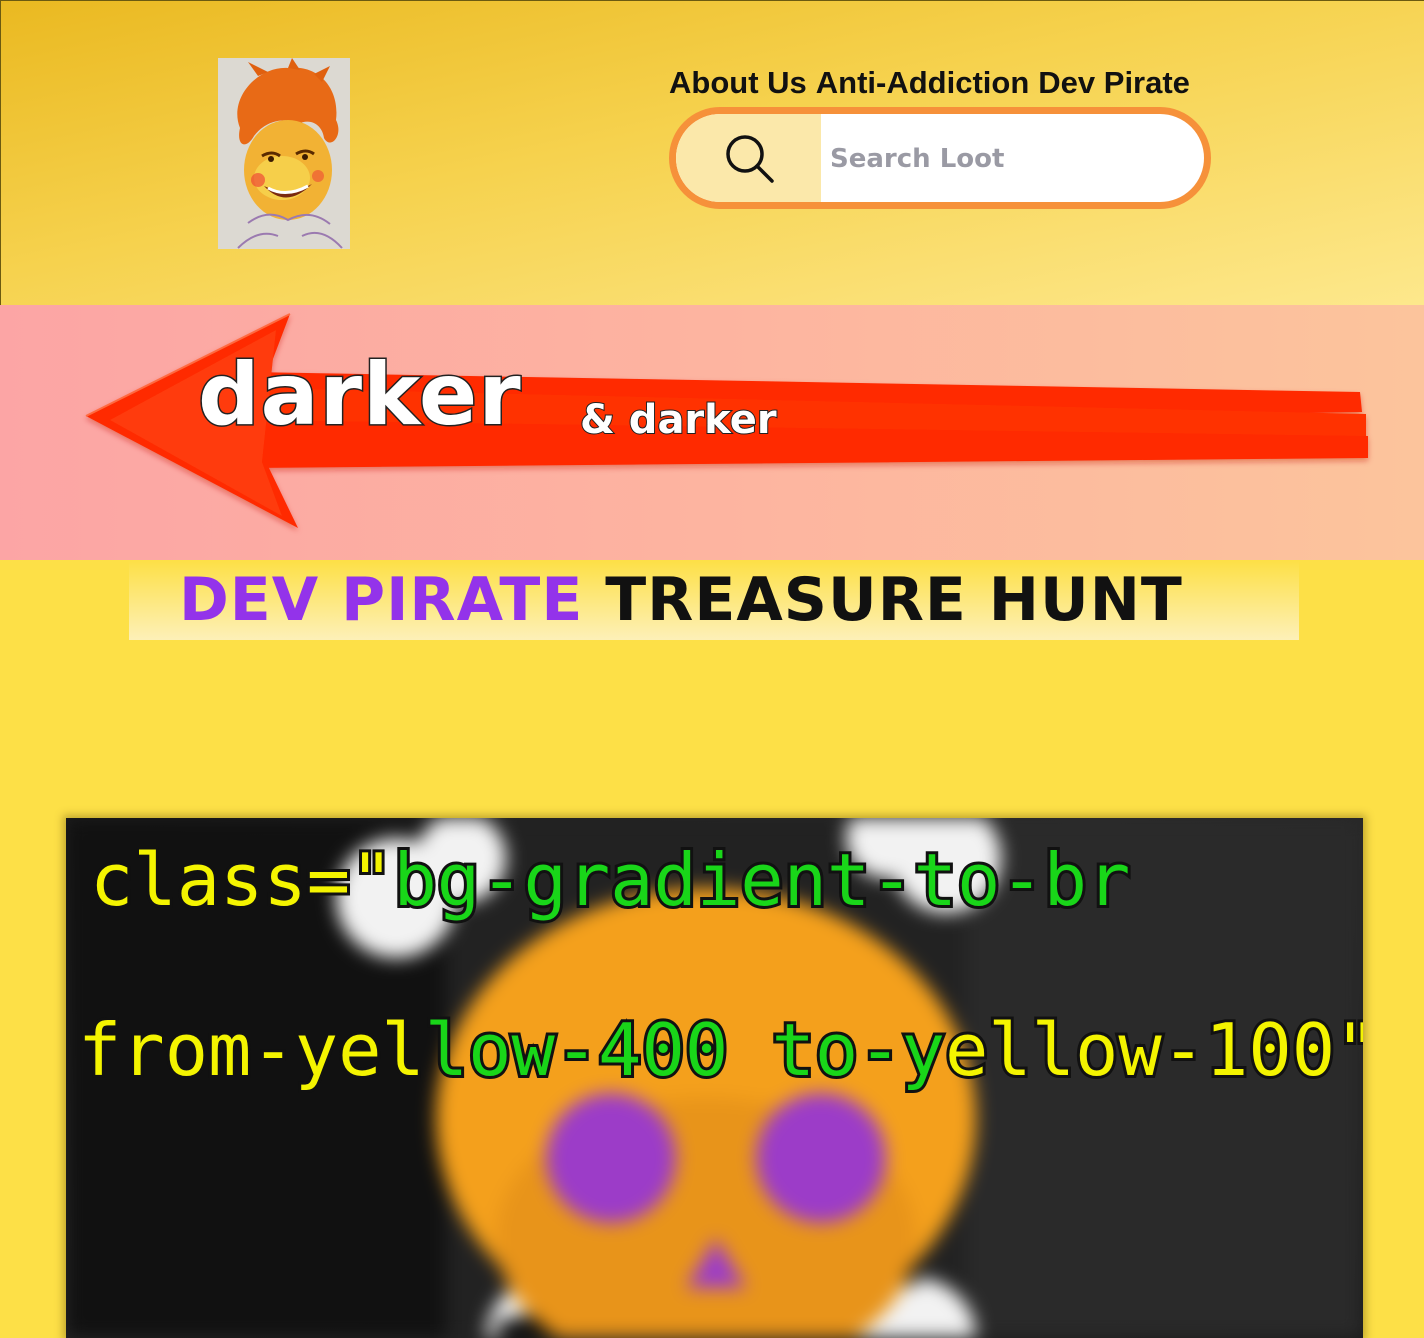 Image resolution: width=1424 pixels, height=1338 pixels. Describe the element at coordinates (1152, 1050) in the screenshot. I see `code-to-part: ellow-100"` at that location.